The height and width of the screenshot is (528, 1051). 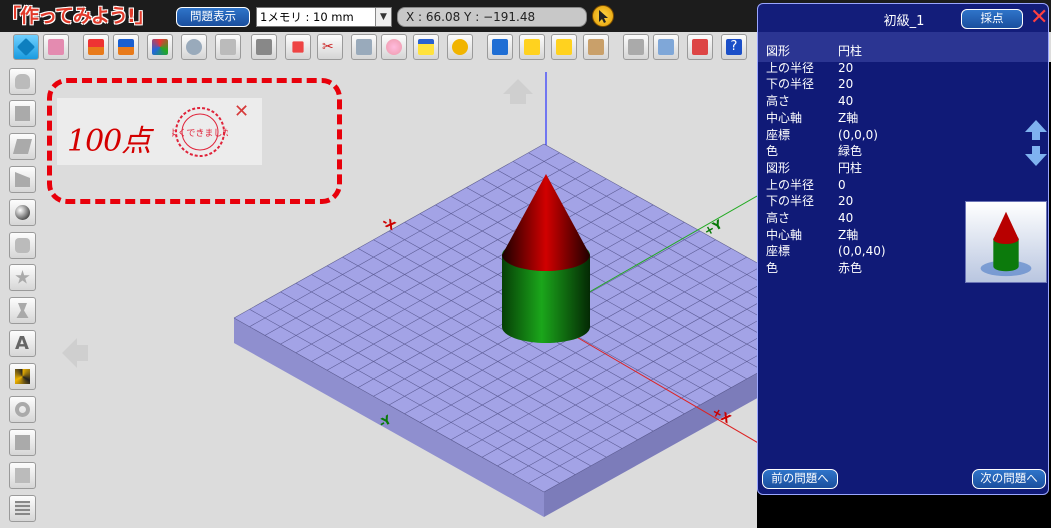 I want to click on star-shape-icon, so click(x=22, y=277).